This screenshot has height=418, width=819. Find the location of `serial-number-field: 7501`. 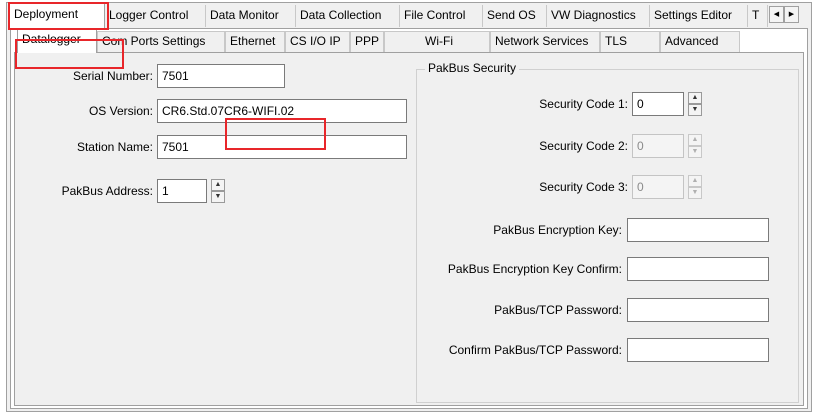

serial-number-field: 7501 is located at coordinates (221, 76).